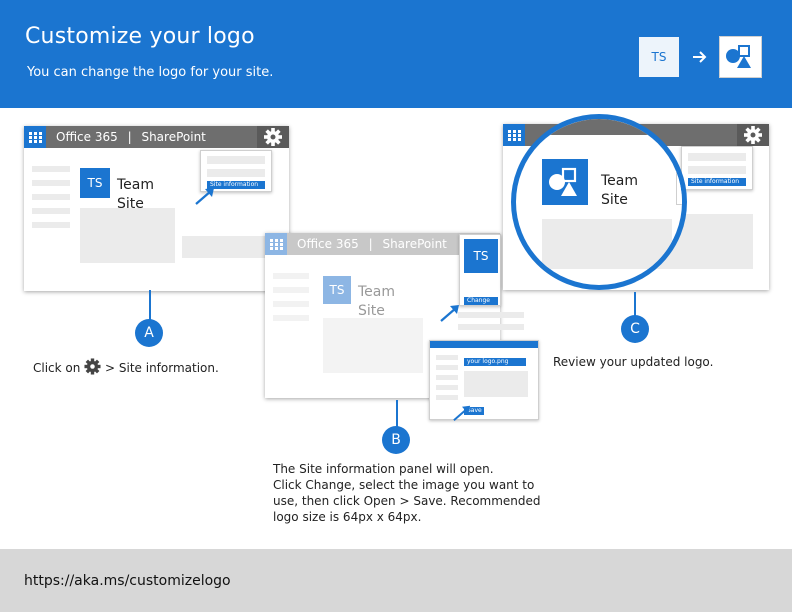  What do you see at coordinates (127, 581) in the screenshot?
I see `help-link: https://aka.ms/customizelogo` at bounding box center [127, 581].